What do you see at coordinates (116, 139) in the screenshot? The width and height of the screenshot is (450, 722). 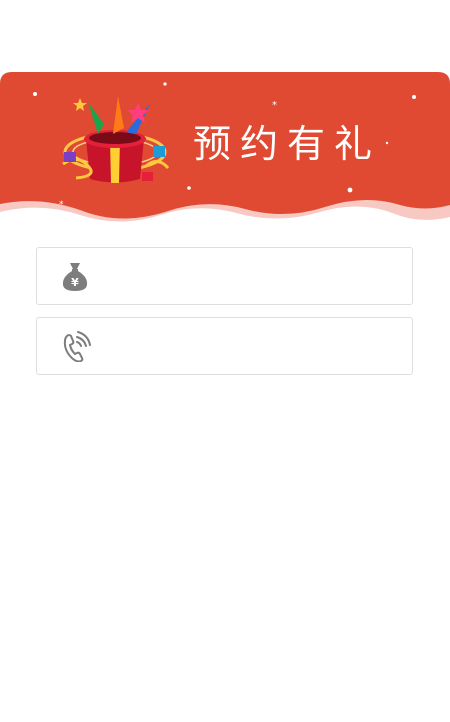 I see `gift-box-icon` at bounding box center [116, 139].